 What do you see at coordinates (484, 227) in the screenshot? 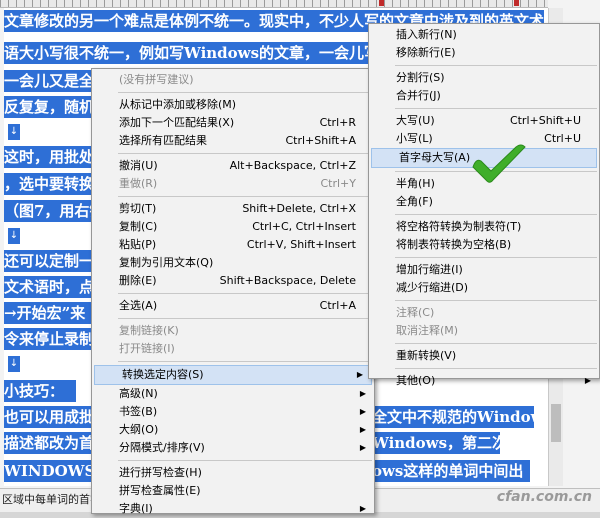
I see `submenu-item: 将空格符转换为制表符(T)` at bounding box center [484, 227].